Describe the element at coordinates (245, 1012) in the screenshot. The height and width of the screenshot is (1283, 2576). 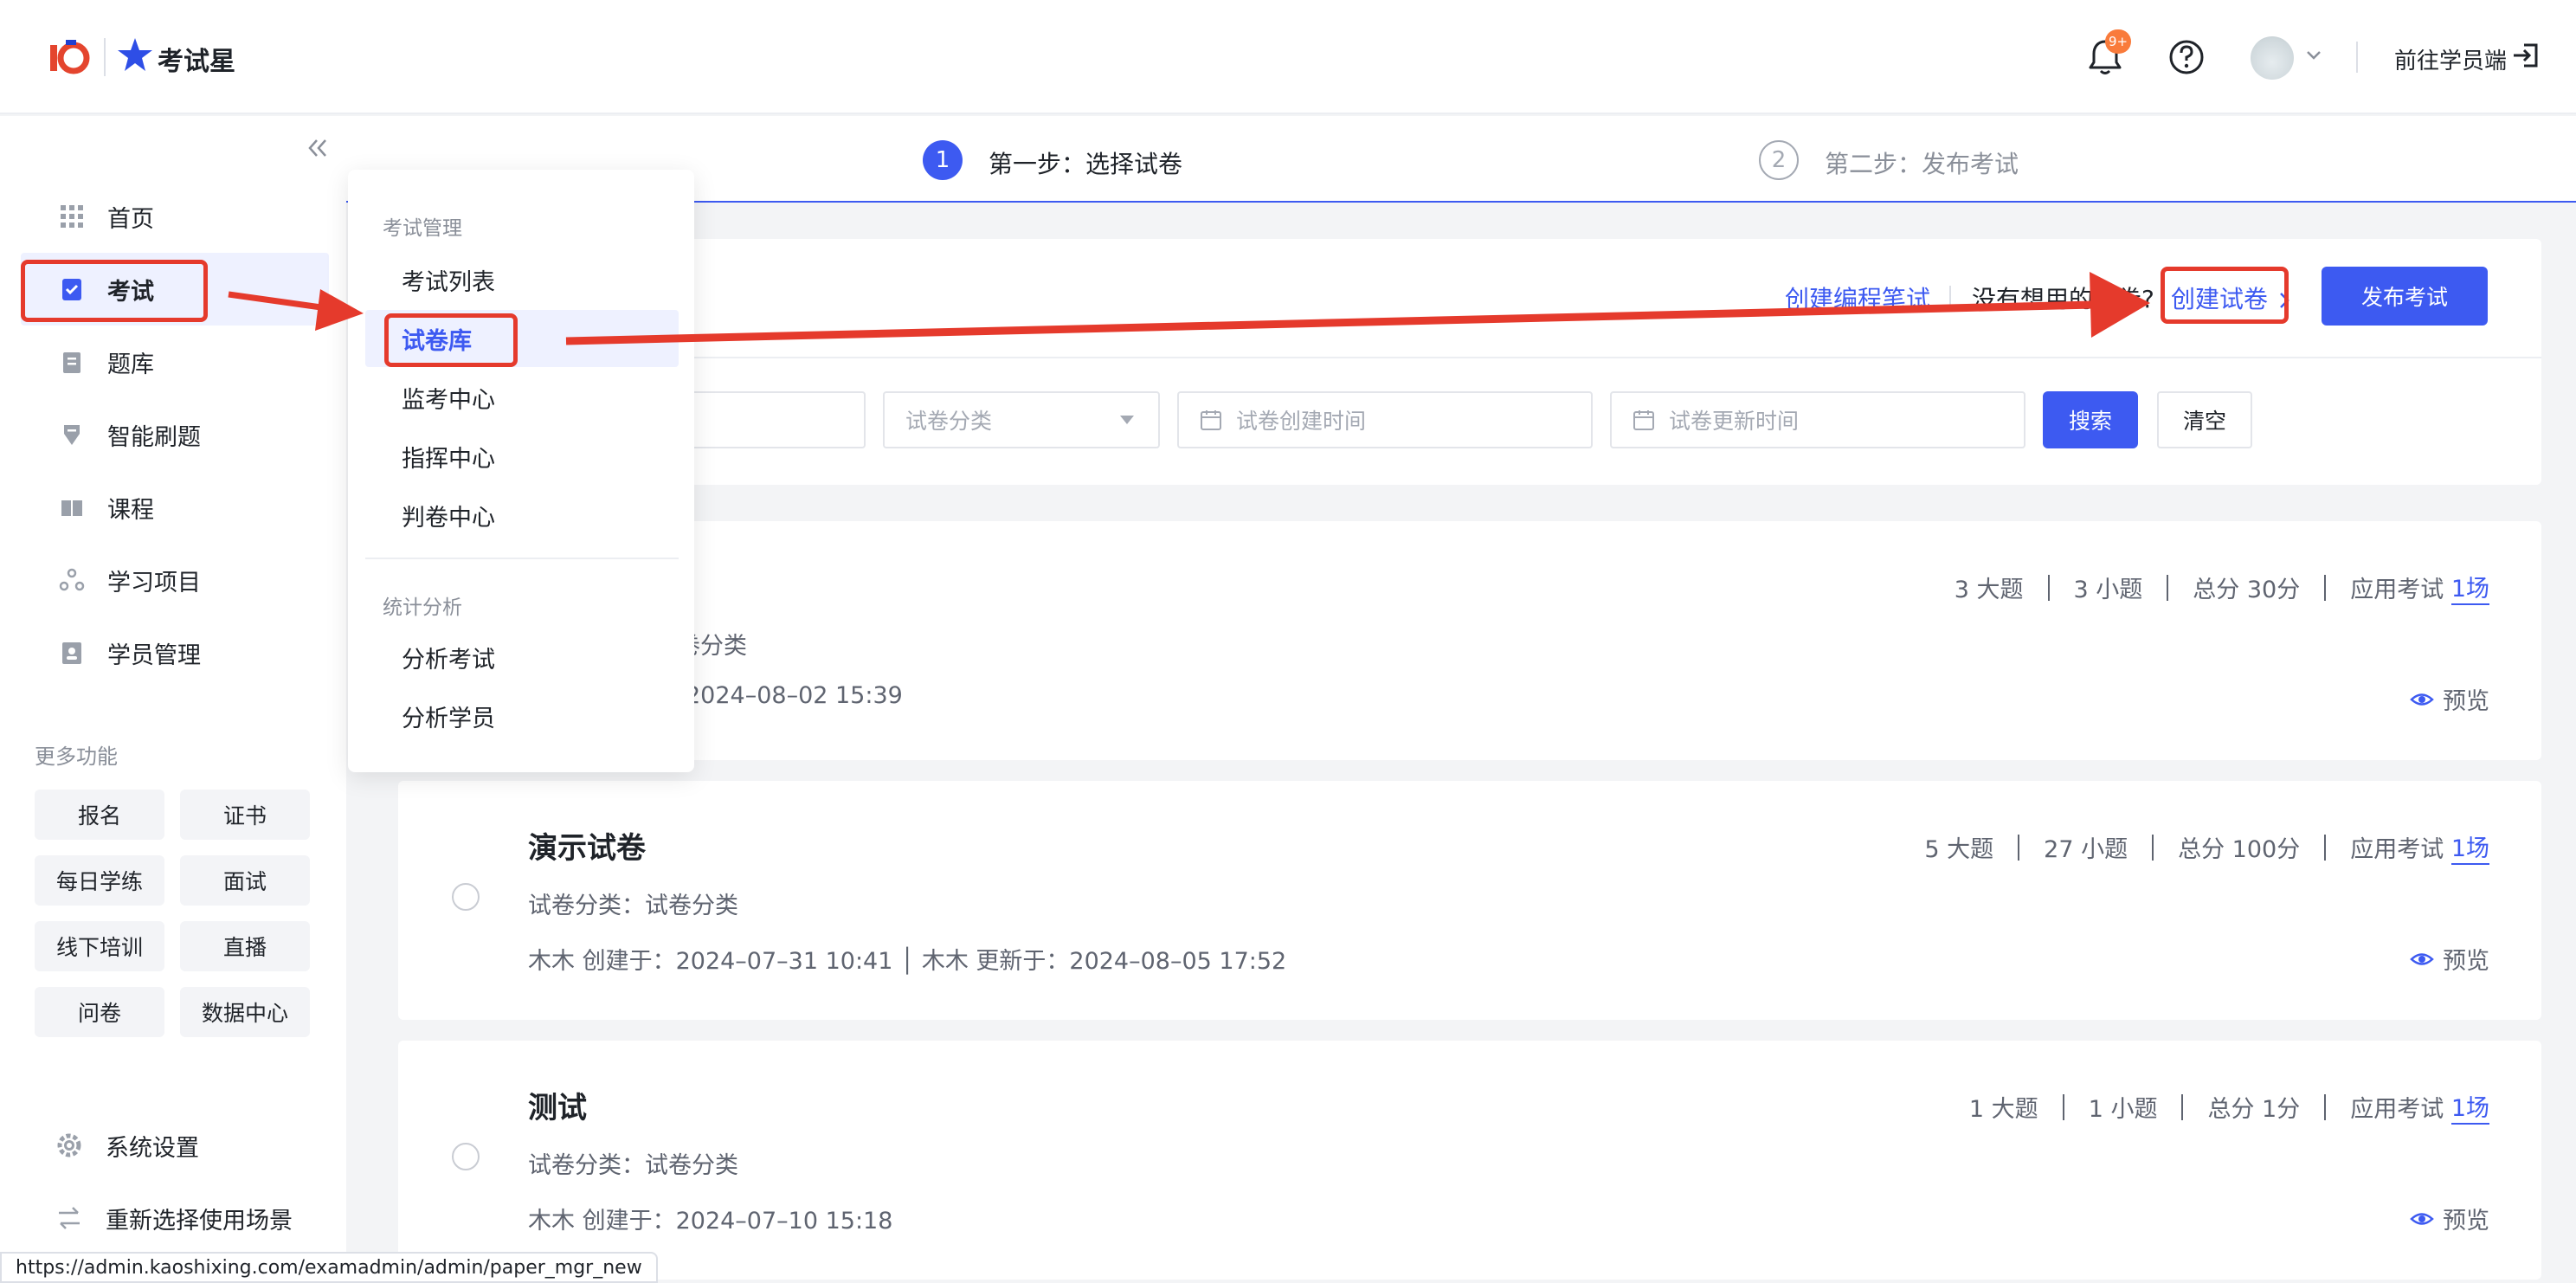
I see `chip-data-center: 数据中心` at that location.